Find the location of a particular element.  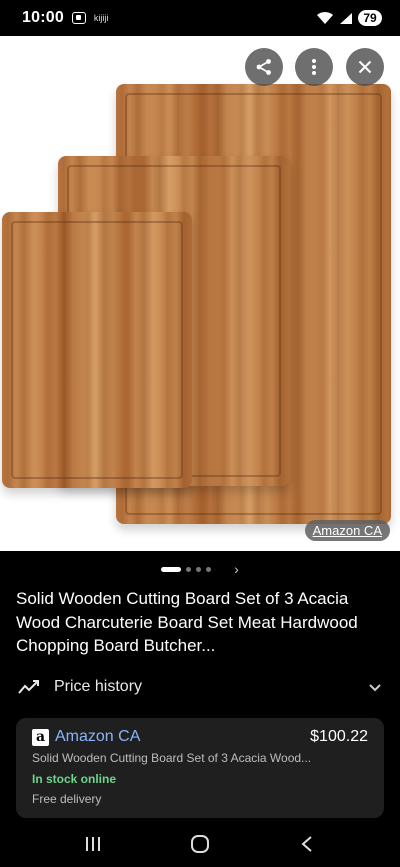

recents-icon is located at coordinates (93, 843).